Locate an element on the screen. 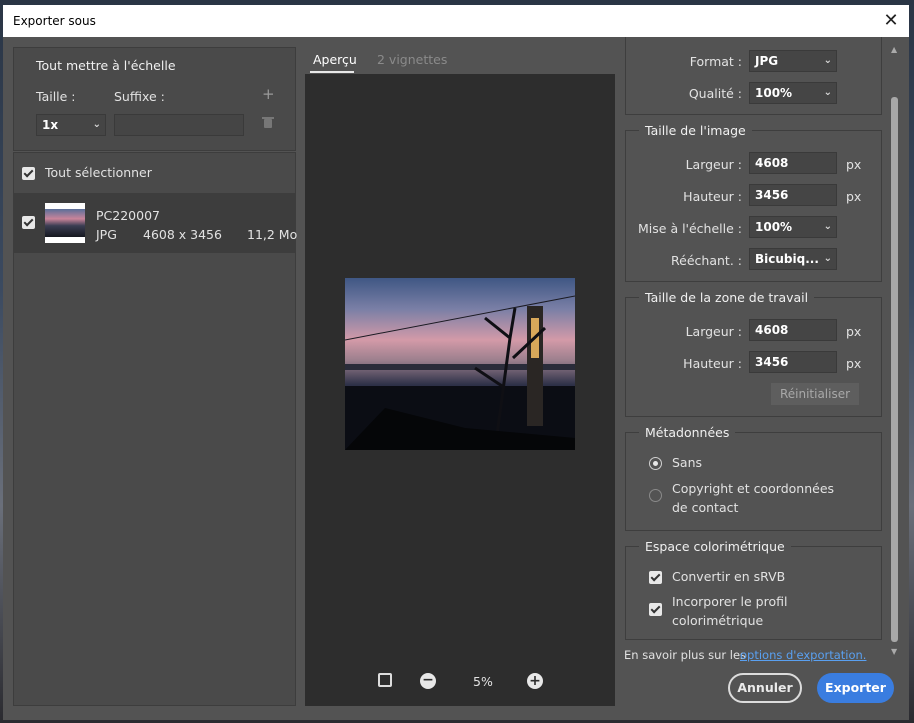 The image size is (914, 723). add-scale-icon: + is located at coordinates (268, 94).